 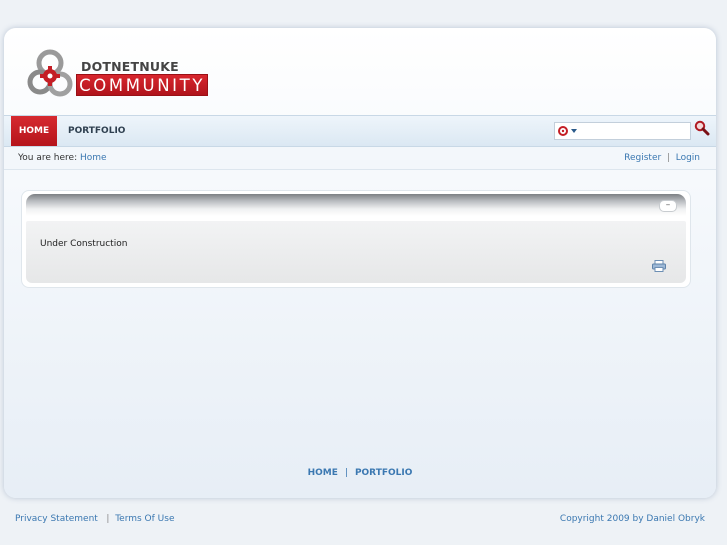 I want to click on breadcrumb-label: You are here:, so click(x=48, y=158).